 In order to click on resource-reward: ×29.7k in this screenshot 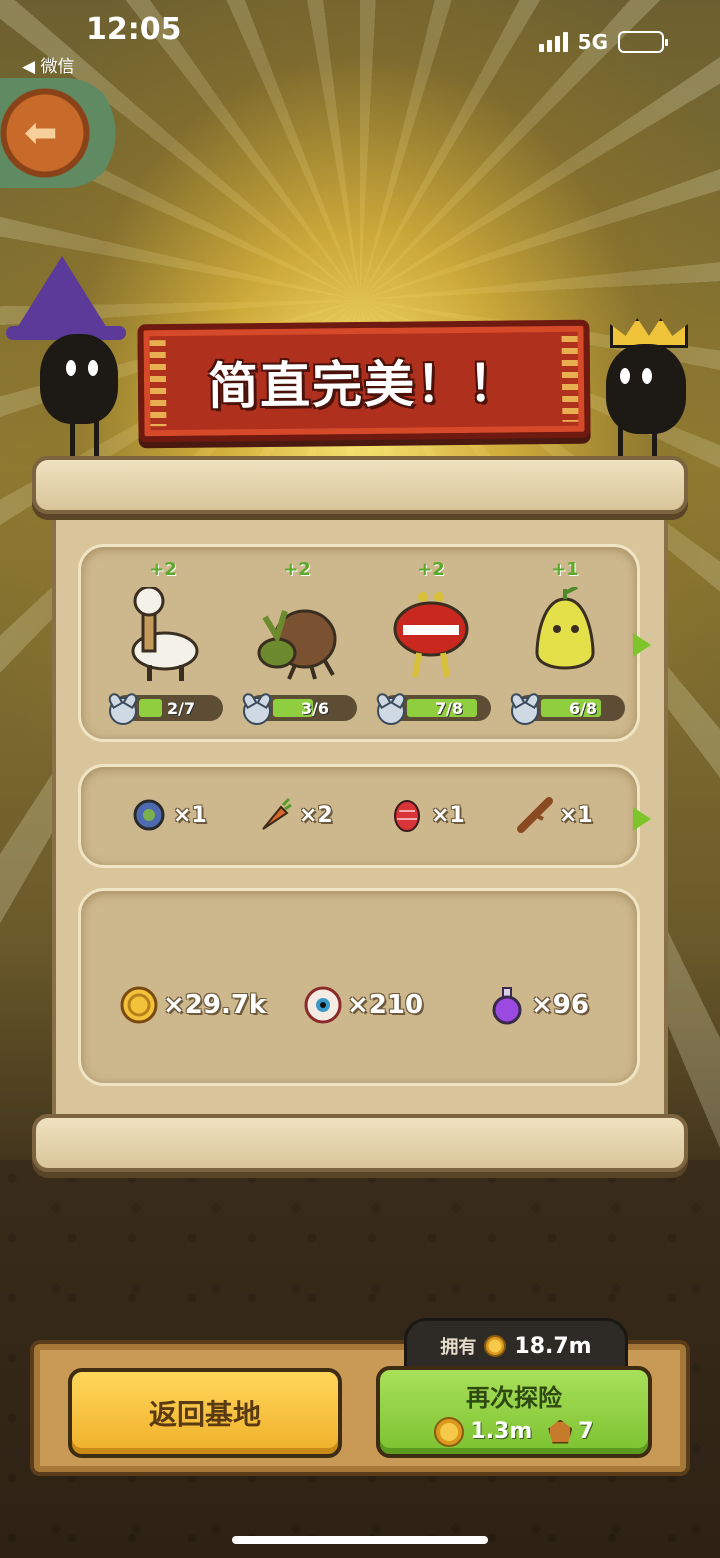, I will do `click(192, 1005)`.